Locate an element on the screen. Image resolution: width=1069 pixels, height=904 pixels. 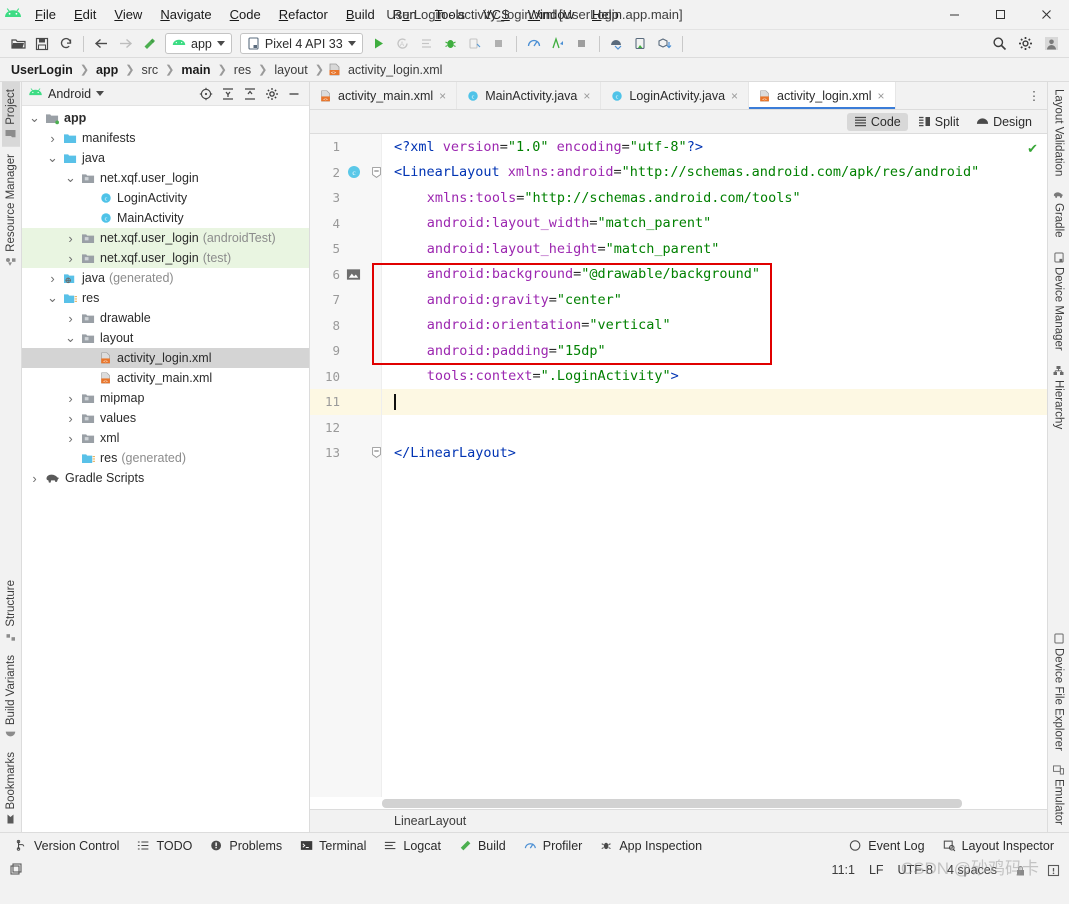
code-line: android:orientation = "vertical" is located at coordinates (714, 326).